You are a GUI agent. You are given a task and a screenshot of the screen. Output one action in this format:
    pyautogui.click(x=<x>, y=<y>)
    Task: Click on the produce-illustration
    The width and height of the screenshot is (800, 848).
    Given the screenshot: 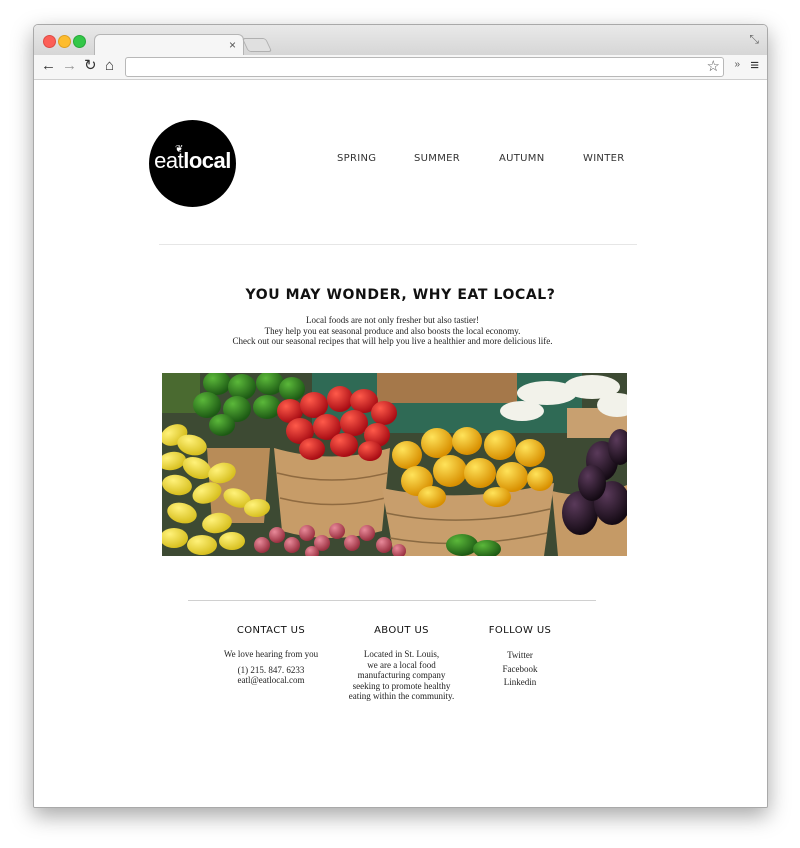 What is the action you would take?
    pyautogui.click(x=394, y=464)
    